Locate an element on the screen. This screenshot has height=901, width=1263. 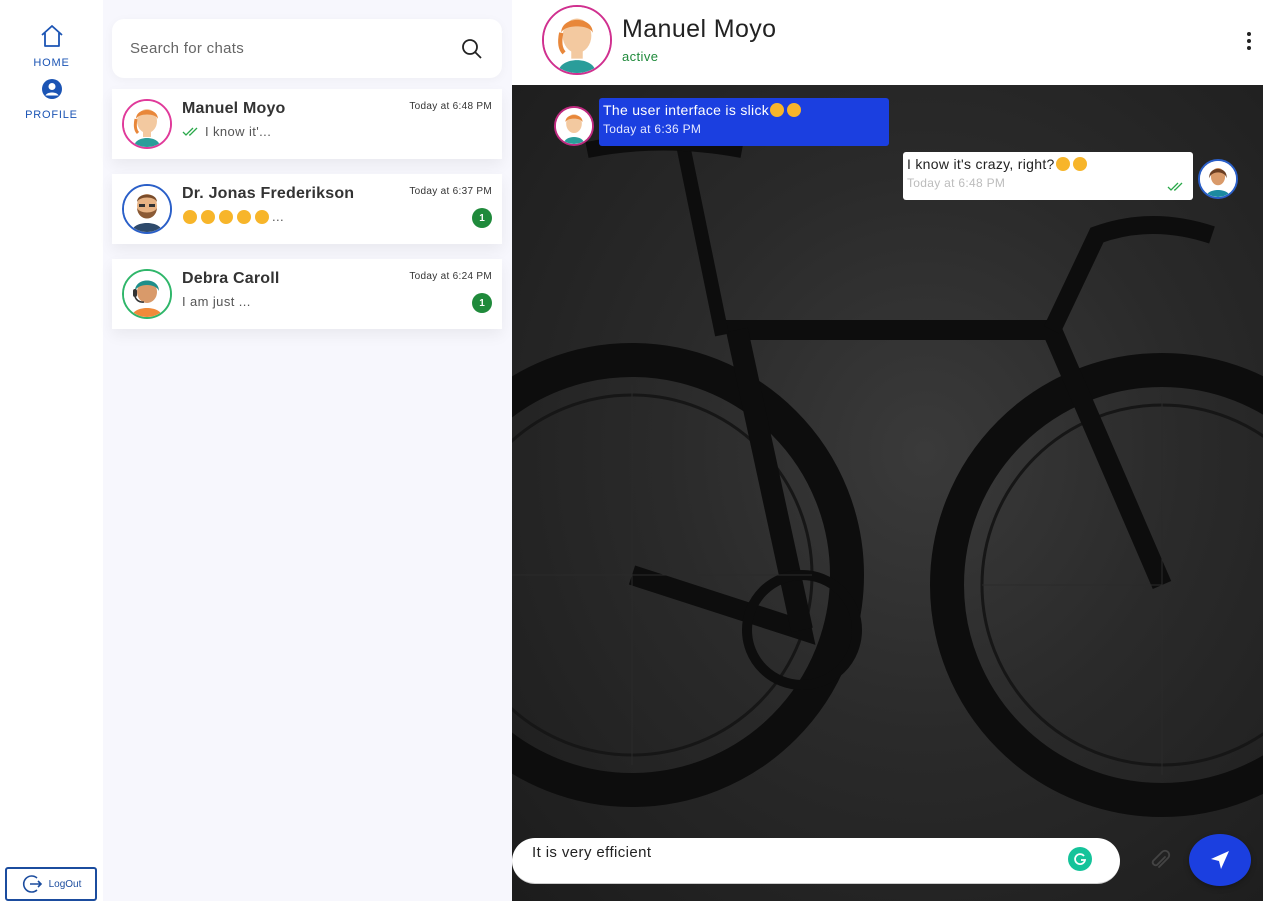
message-time: Today at 6:36 PM is located at coordinates (652, 129).